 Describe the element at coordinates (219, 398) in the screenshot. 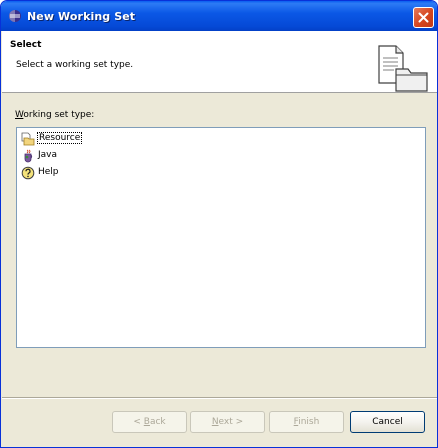

I see `footer-separator` at that location.